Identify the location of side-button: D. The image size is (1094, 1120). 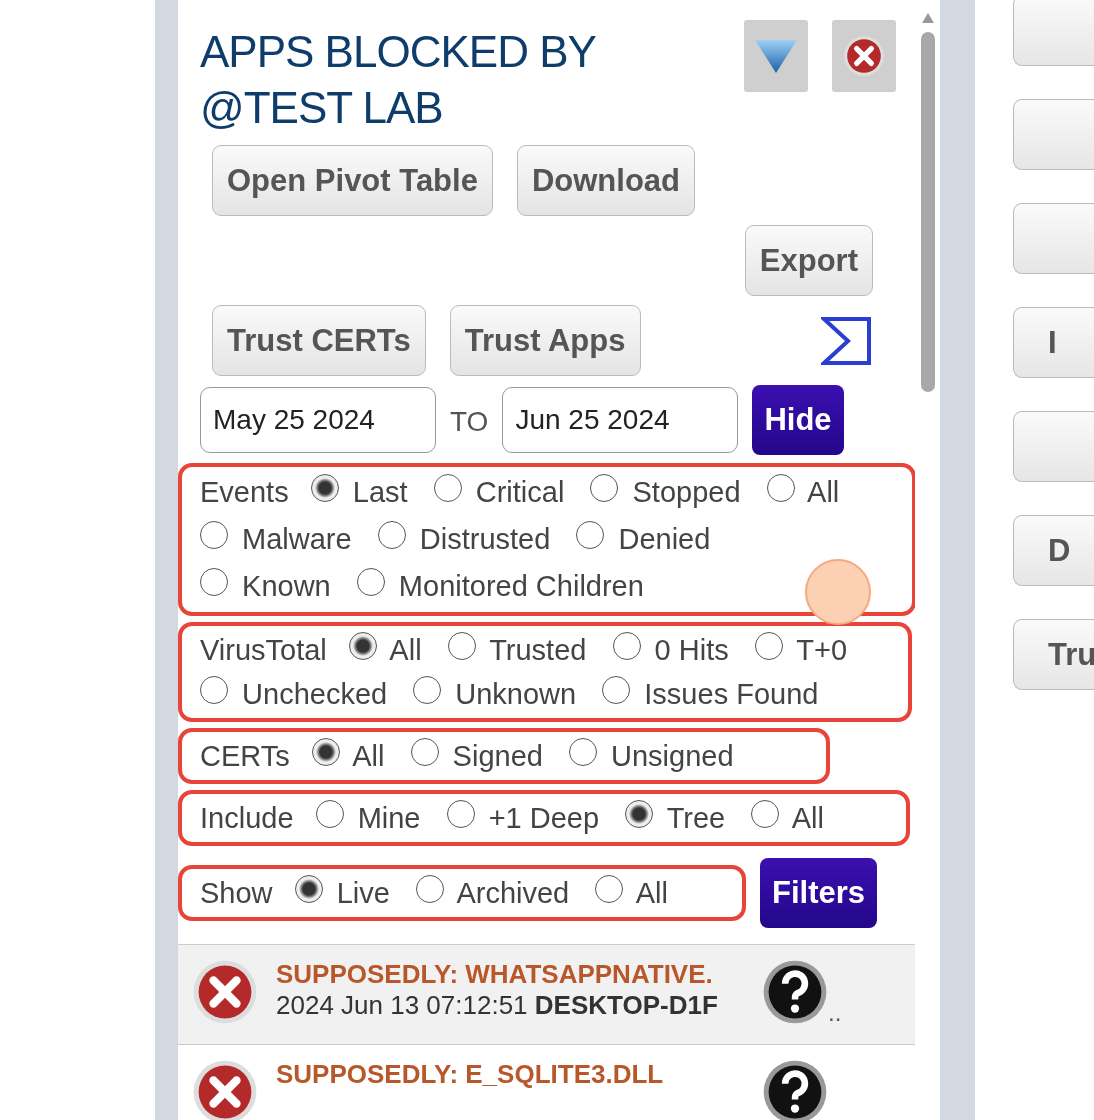
(1053, 550).